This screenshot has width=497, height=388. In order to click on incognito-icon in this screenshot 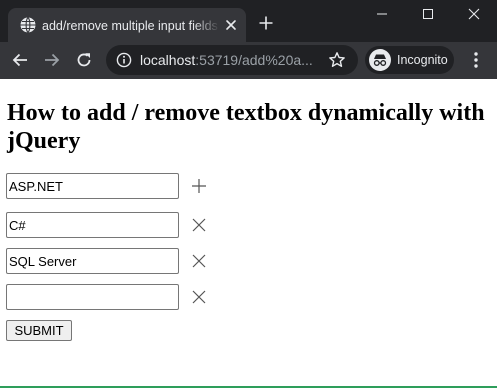, I will do `click(380, 60)`.